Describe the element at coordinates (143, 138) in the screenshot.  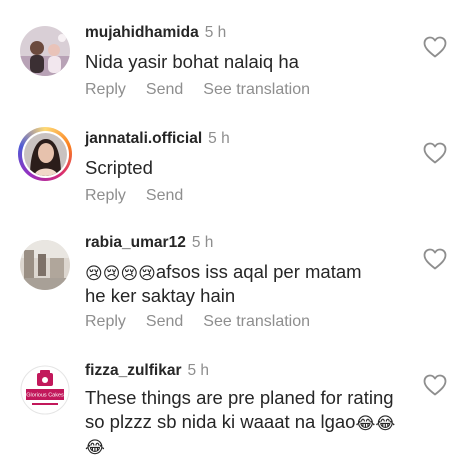
I see `username: jannatali.official` at that location.